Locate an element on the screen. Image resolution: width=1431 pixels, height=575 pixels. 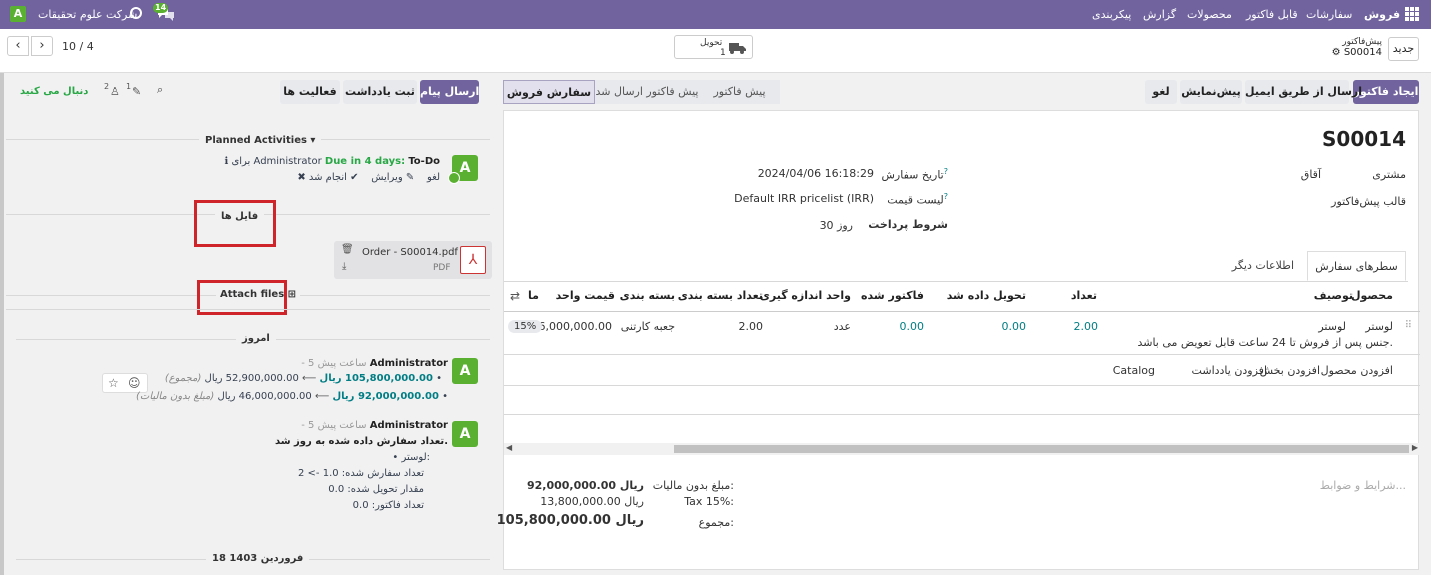
delivery-smart-button: تحویل 1 is located at coordinates (713, 47).